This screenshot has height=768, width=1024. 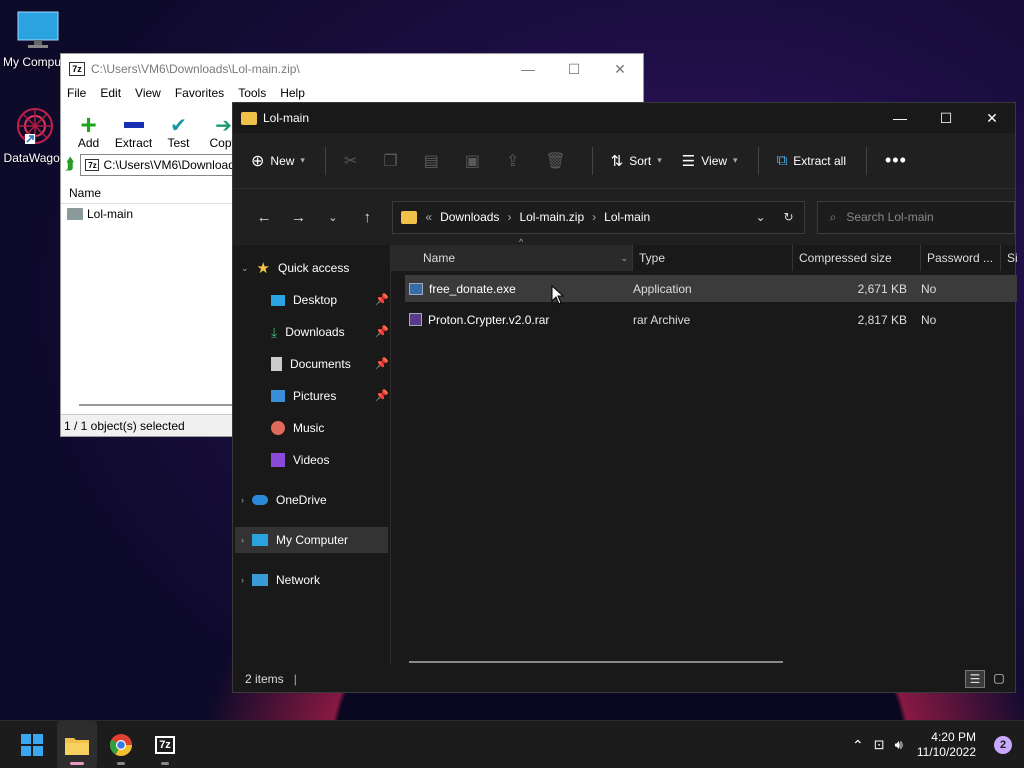 I want to click on extract-button: Extract, so click(x=133, y=132).